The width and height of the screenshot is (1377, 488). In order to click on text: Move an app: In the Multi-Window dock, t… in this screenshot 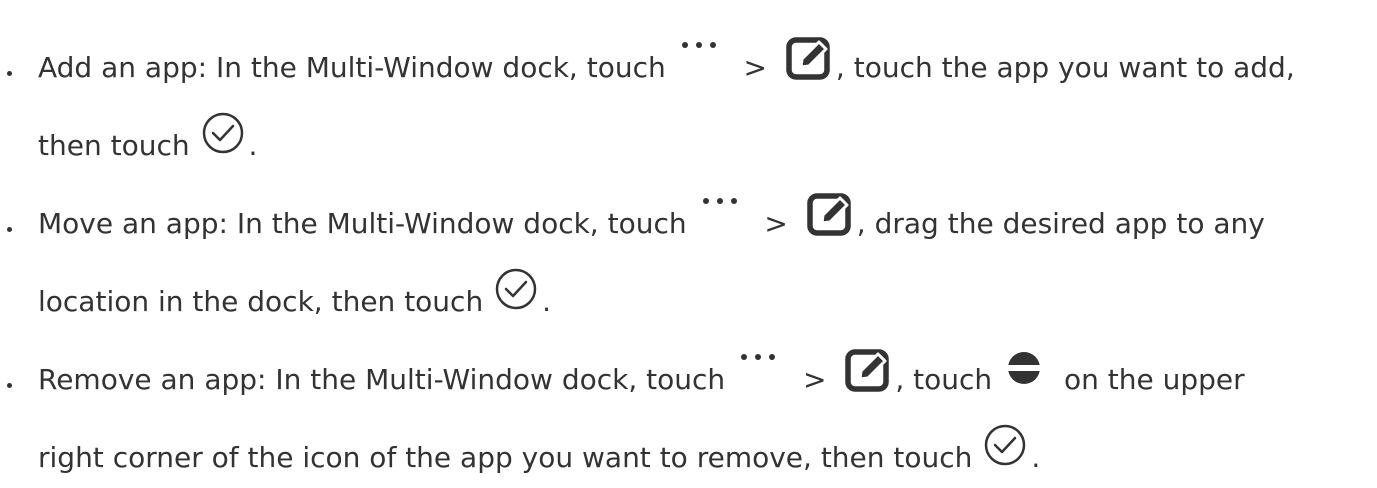, I will do `click(362, 223)`.